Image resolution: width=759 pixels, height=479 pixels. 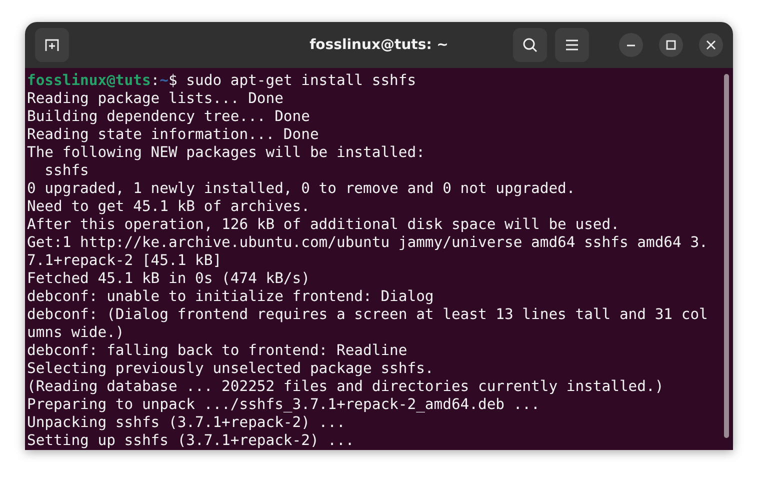 What do you see at coordinates (368, 243) in the screenshot?
I see `output-line: Get:1 http://ke.archive.ubuntu.com/ubuntu jammy/universe amd64 sshfs amd64 3.` at bounding box center [368, 243].